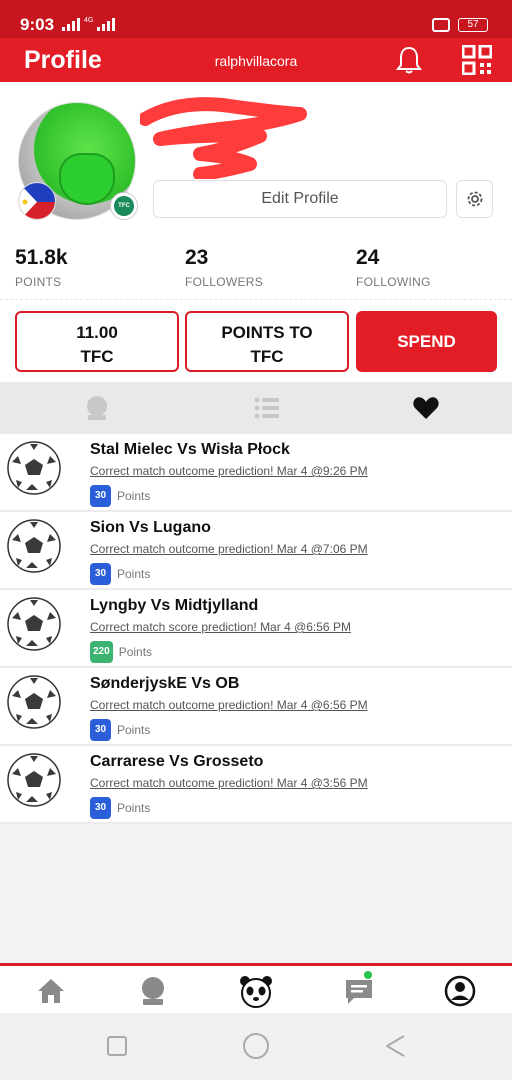  Describe the element at coordinates (393, 282) in the screenshot. I see `stat-label: FOLLOWING` at that location.